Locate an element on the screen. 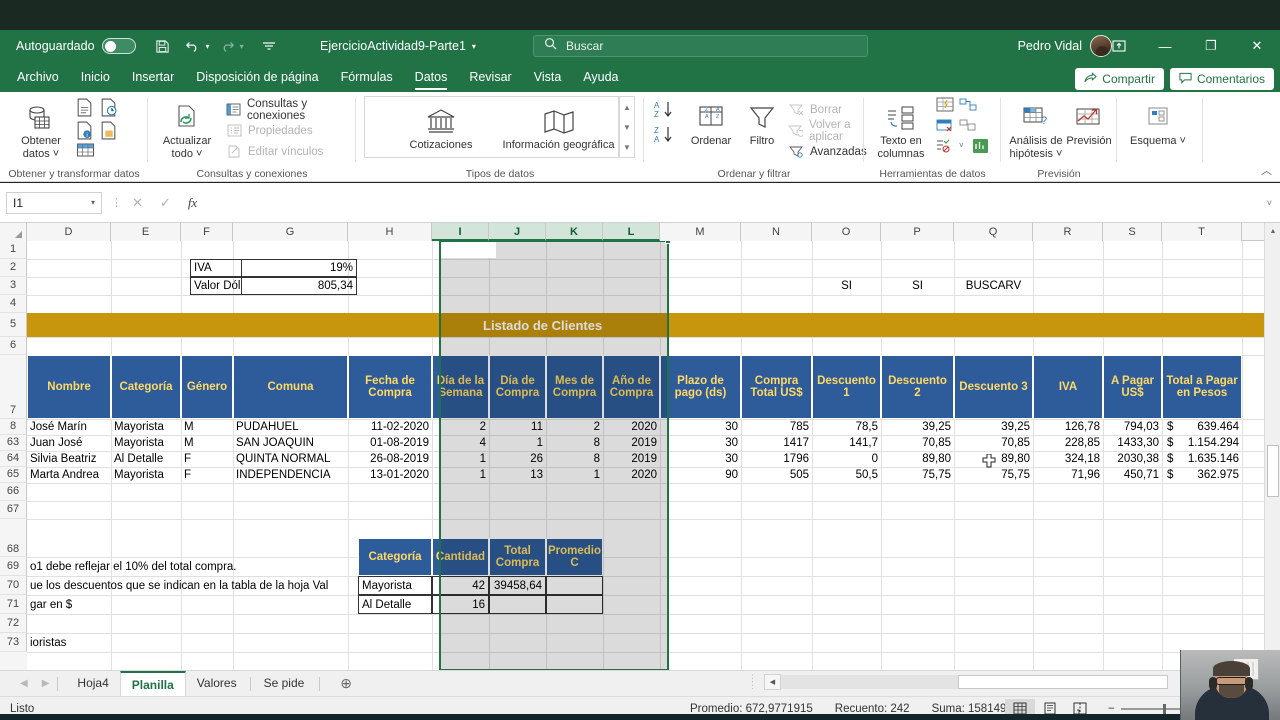  summary-row-mayorista-categoria: Mayorista is located at coordinates (395, 585).